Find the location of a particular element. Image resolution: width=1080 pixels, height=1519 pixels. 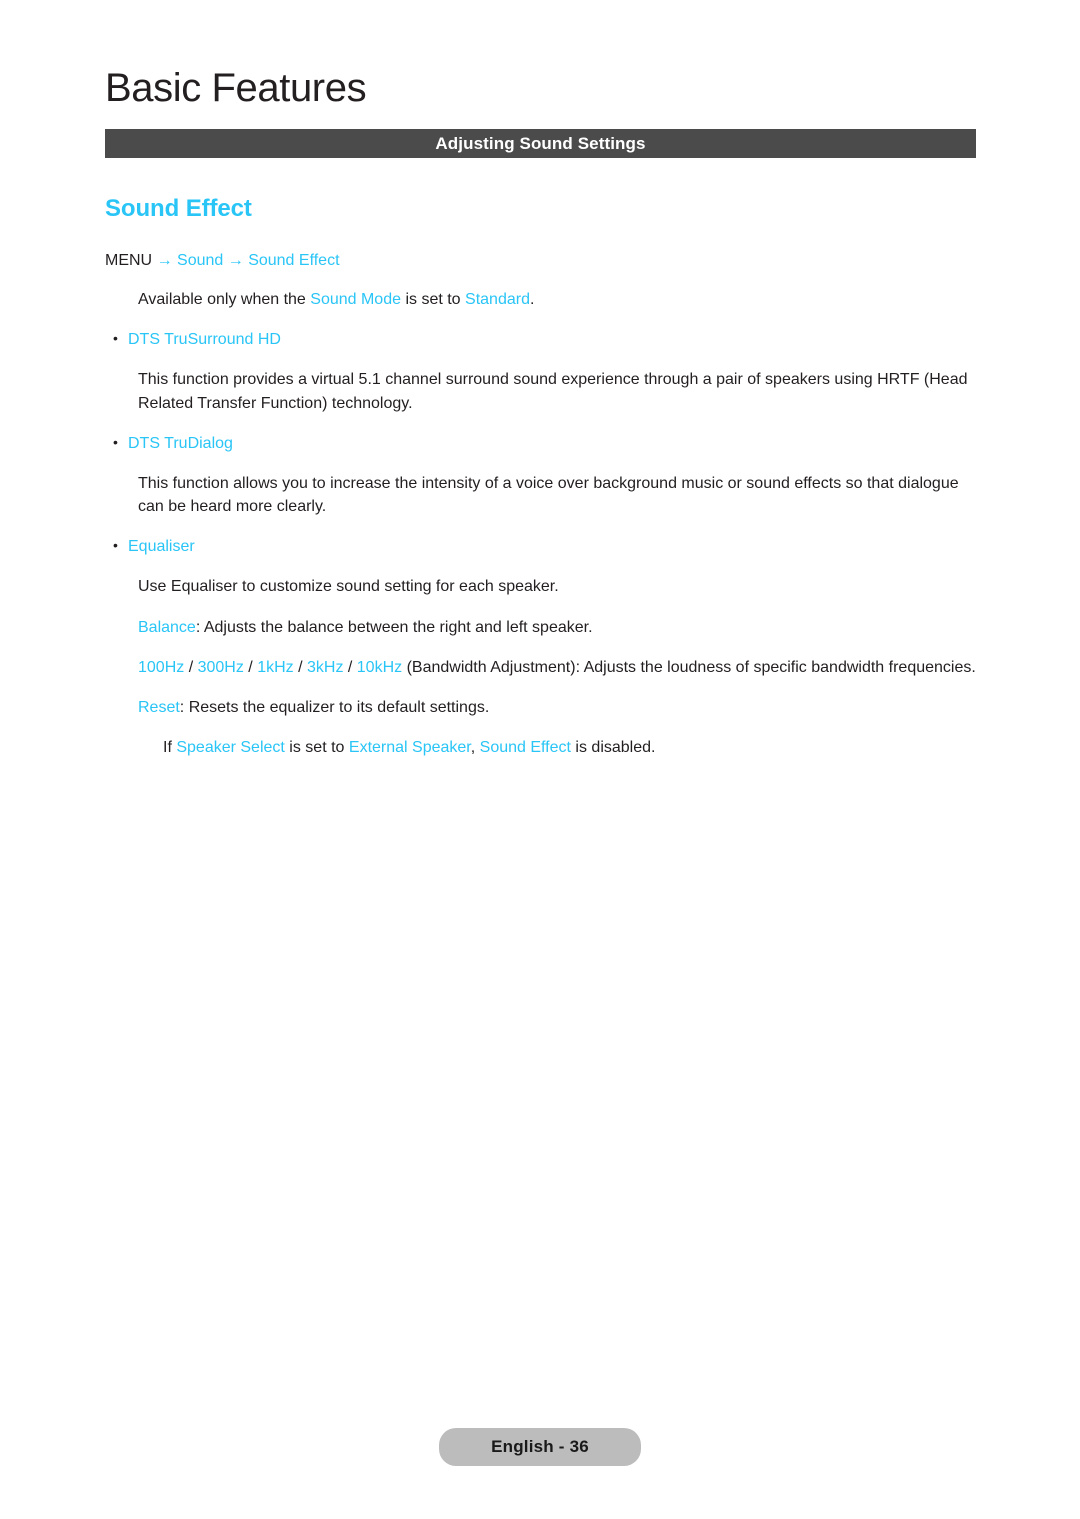

list-item: • DTS TruSurround HD is located at coordinates (544, 339).